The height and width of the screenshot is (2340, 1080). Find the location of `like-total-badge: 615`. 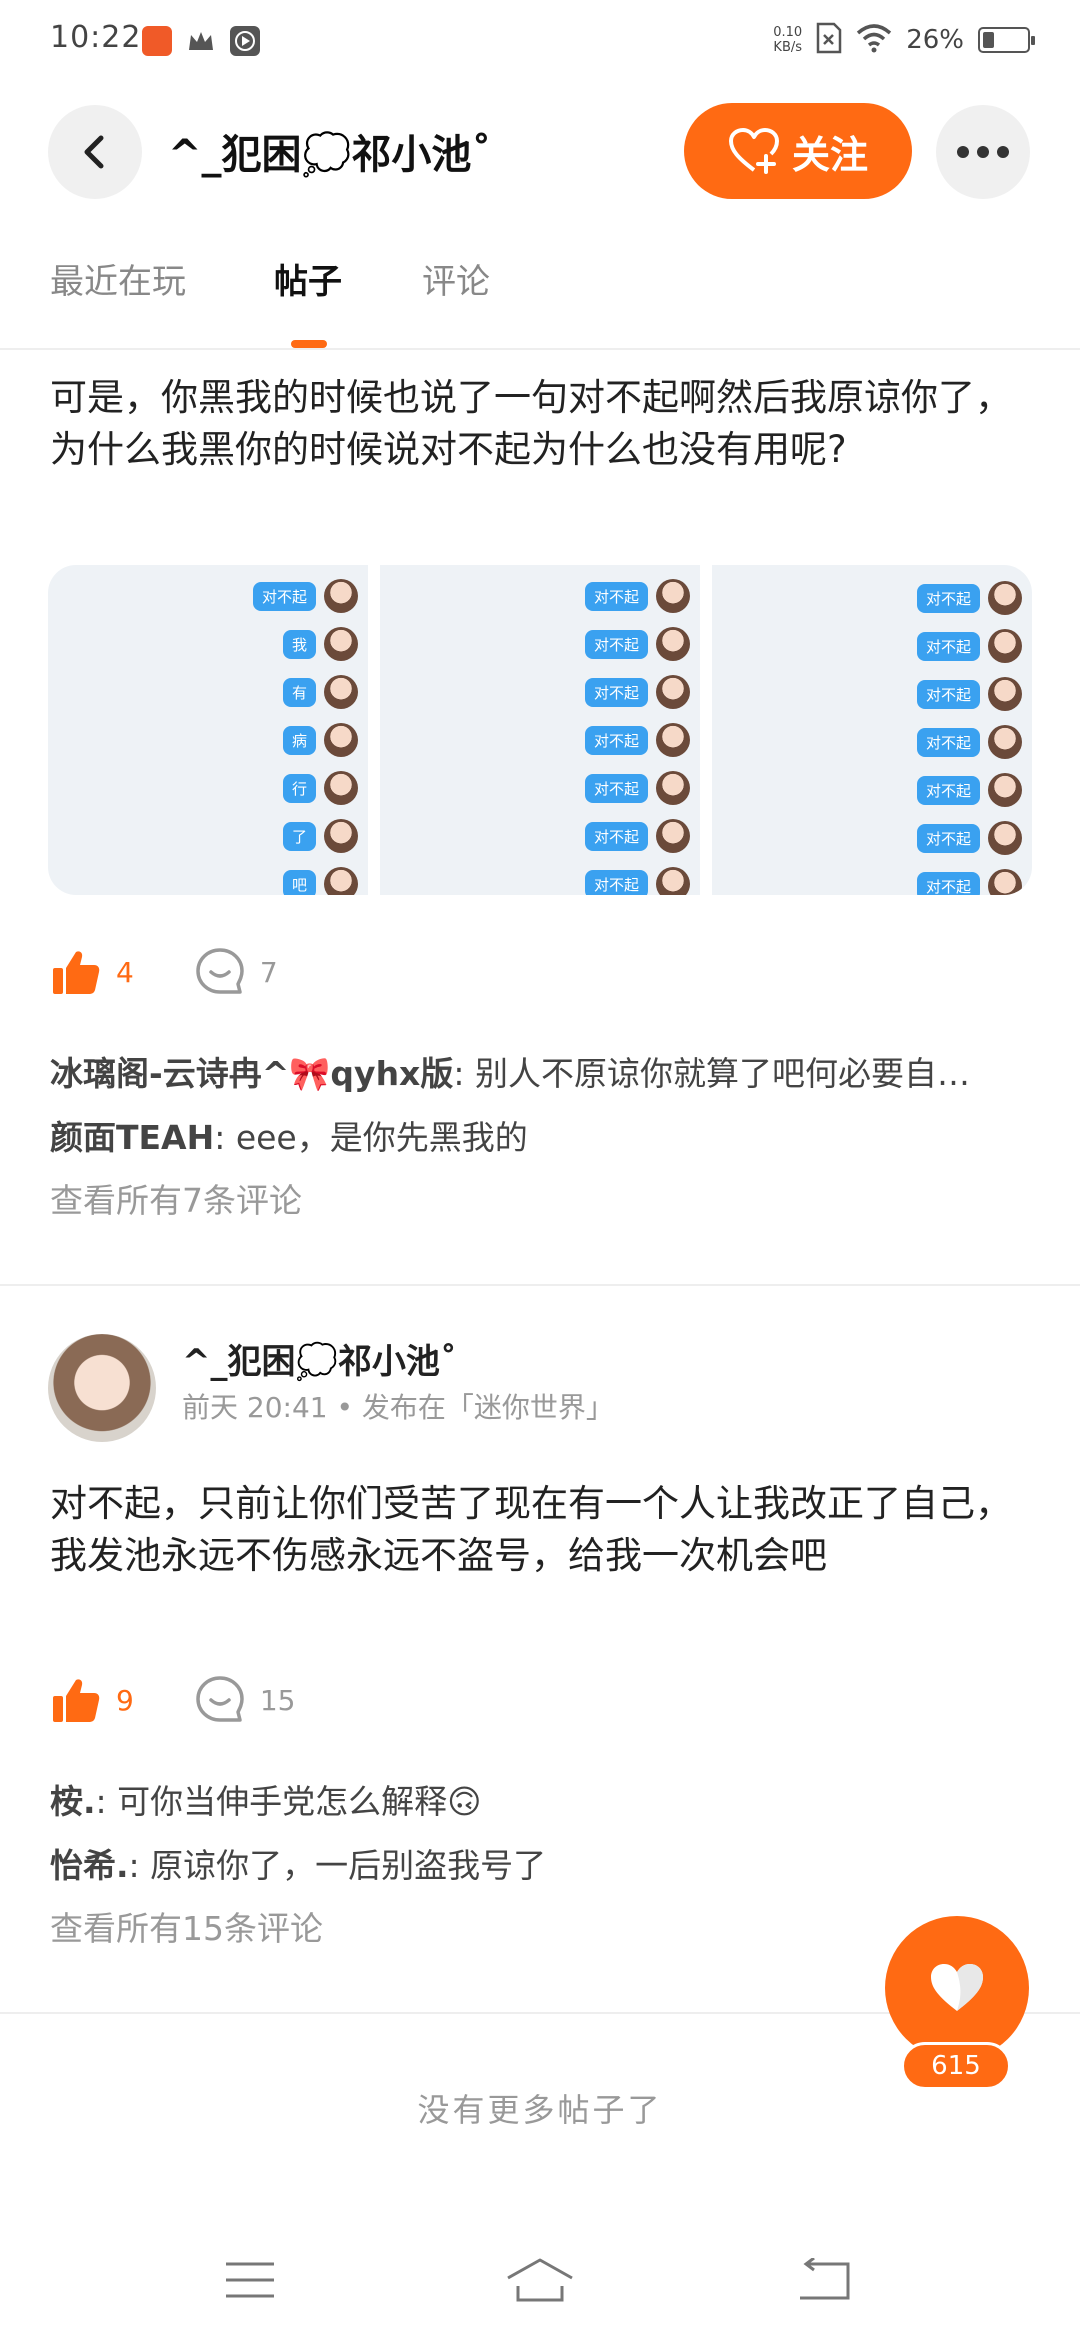

like-total-badge: 615 is located at coordinates (956, 2066).